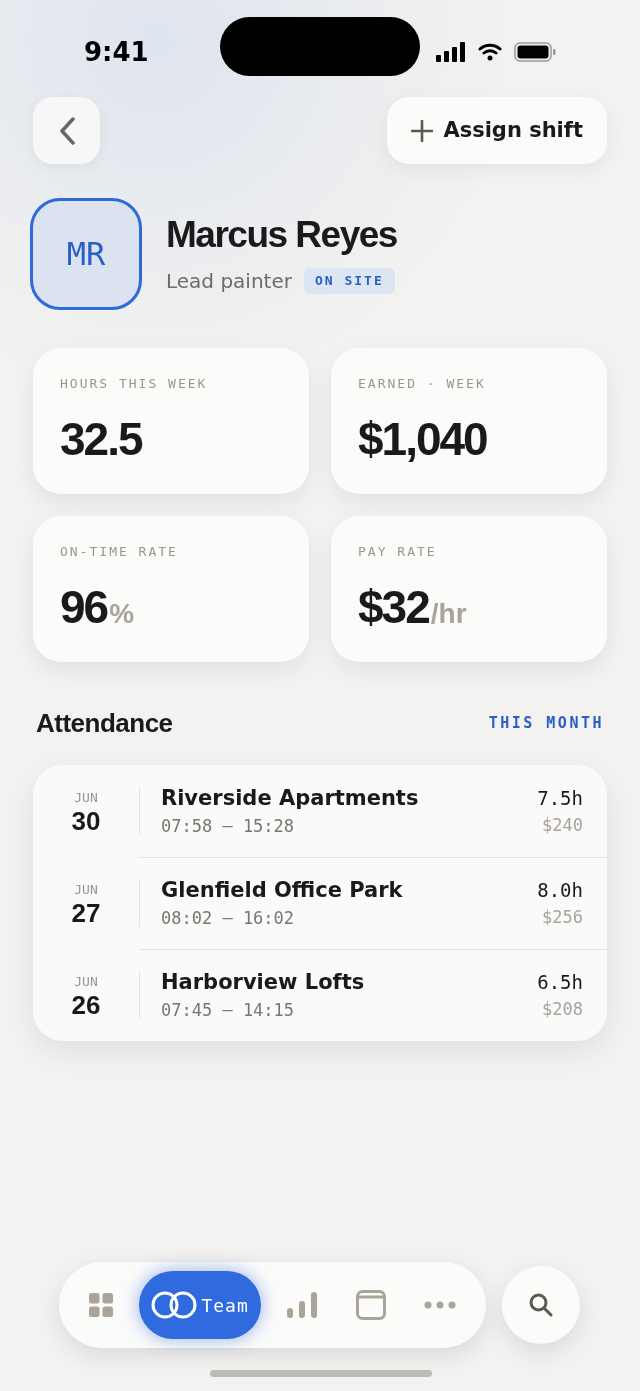 This screenshot has width=640, height=1391. Describe the element at coordinates (101, 438) in the screenshot. I see `stat-value: 32.5` at that location.